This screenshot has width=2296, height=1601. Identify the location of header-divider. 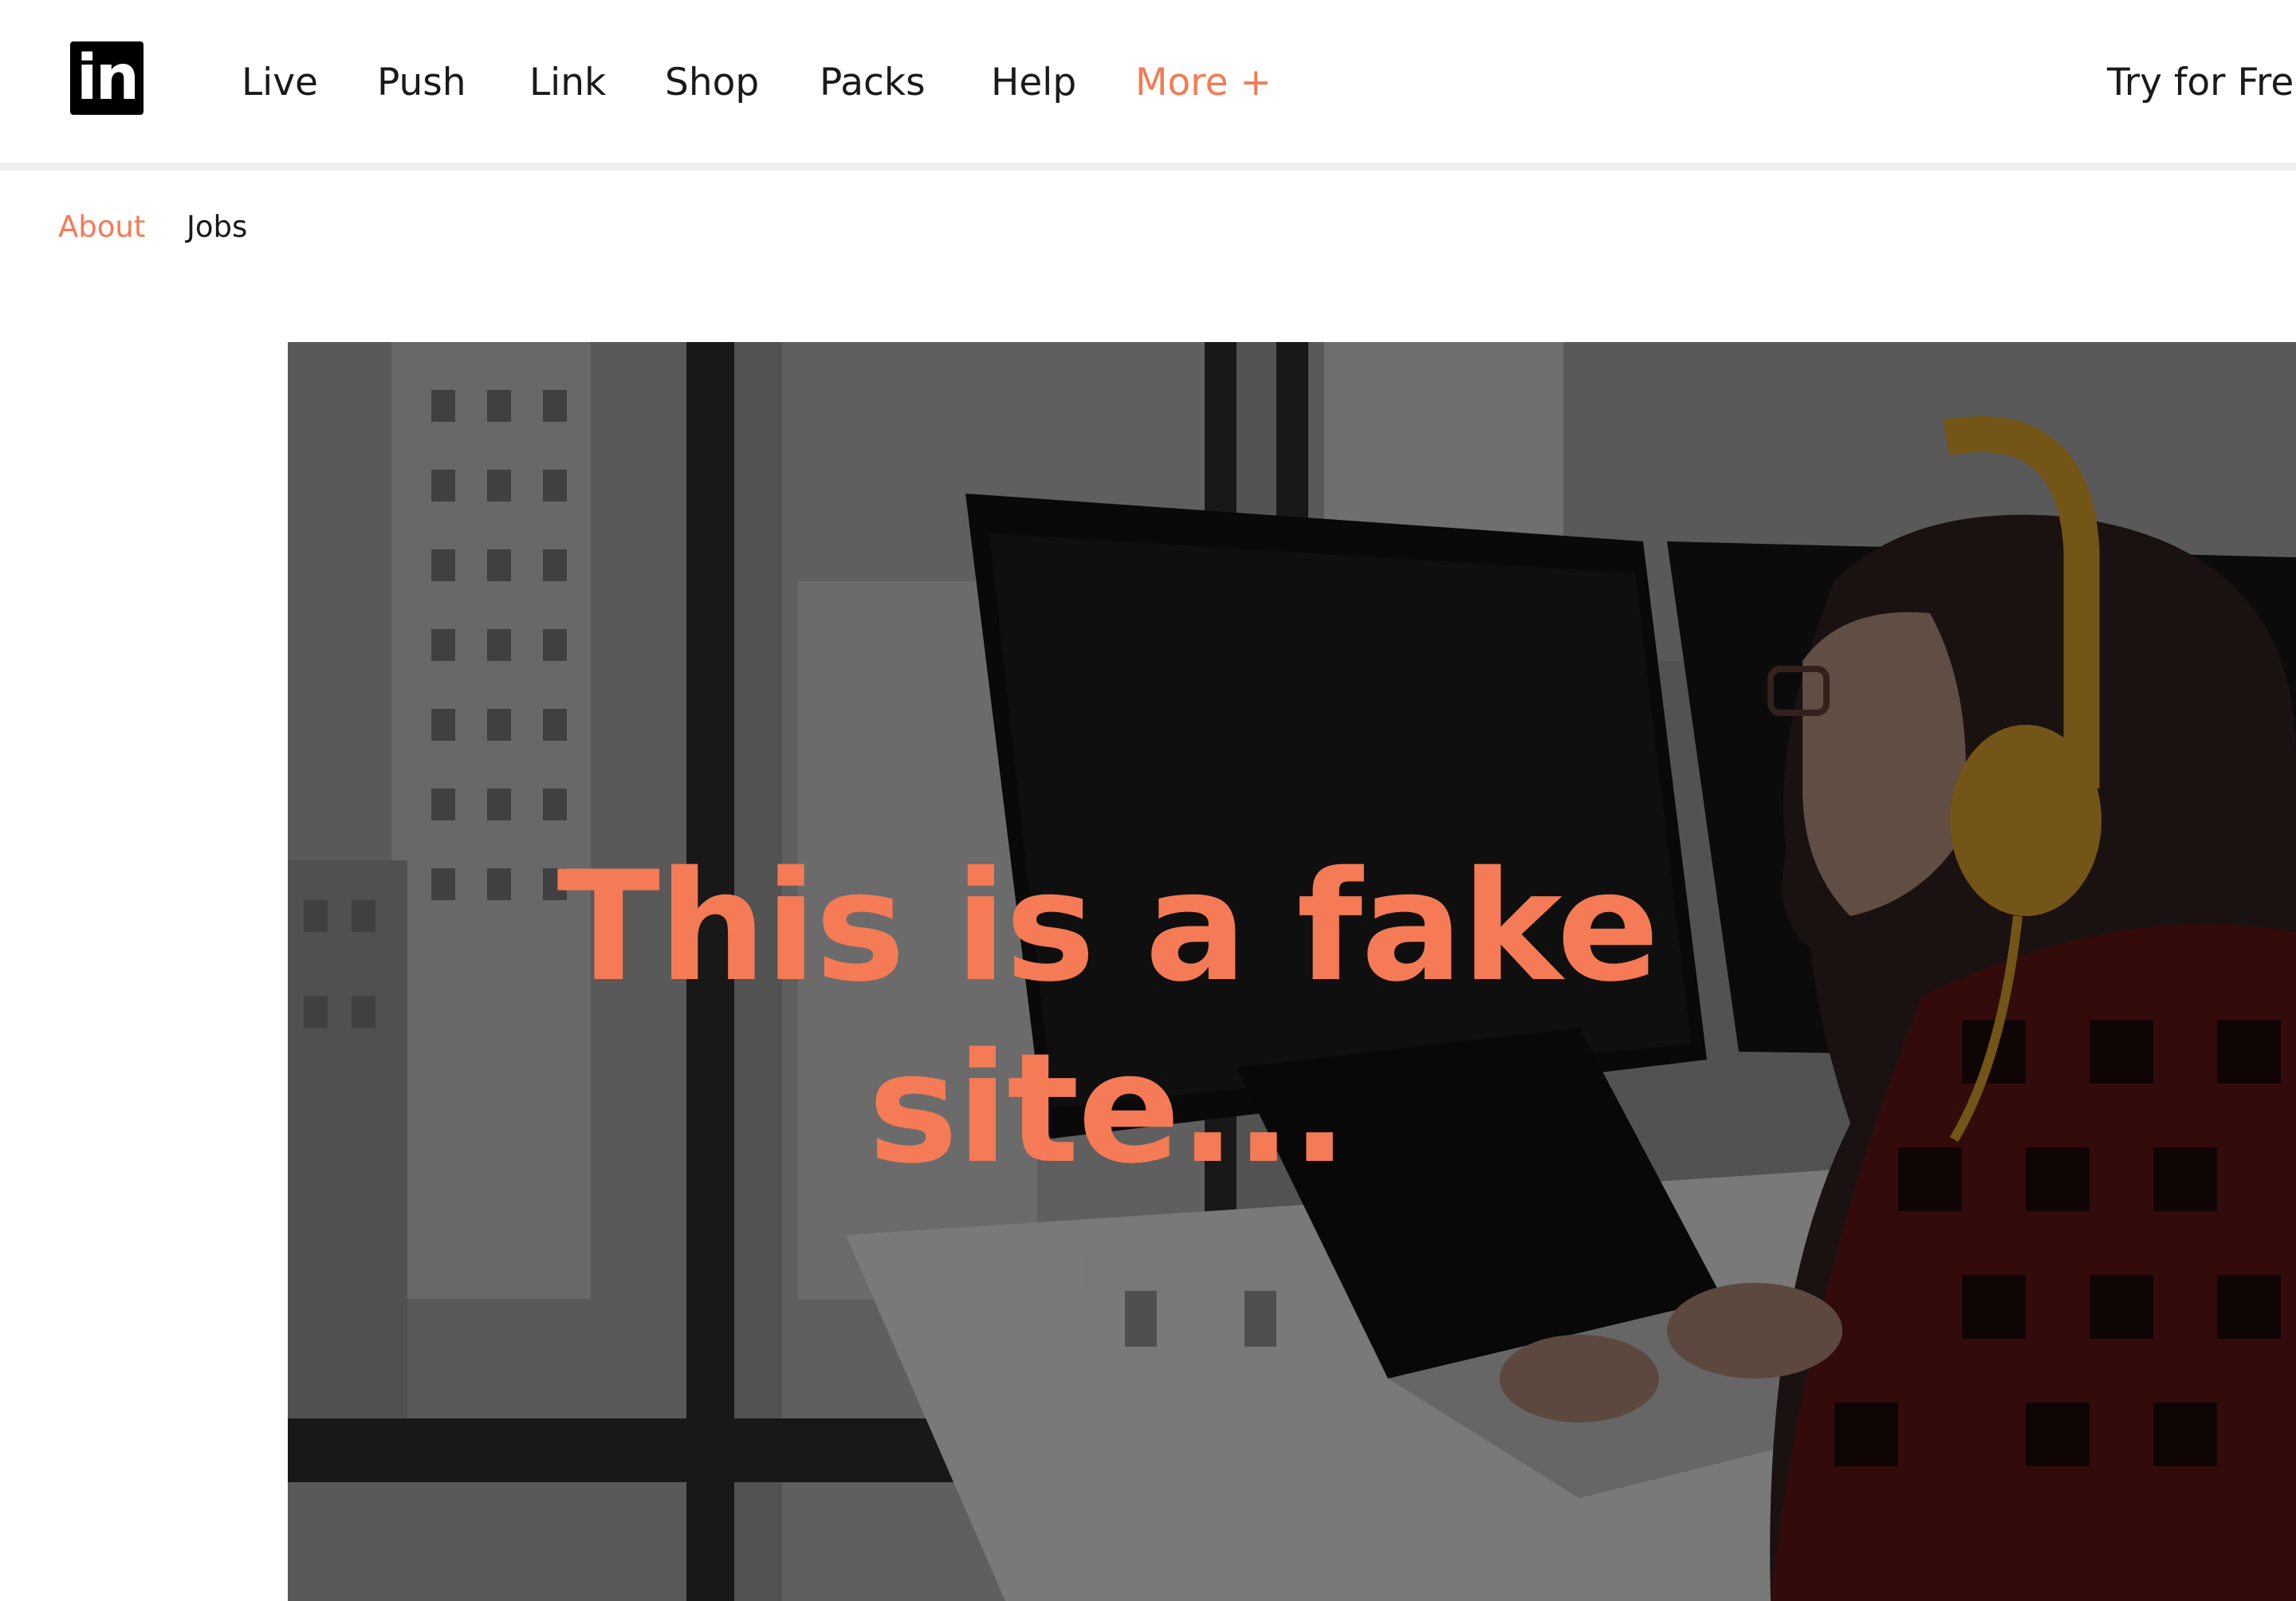
(1148, 167).